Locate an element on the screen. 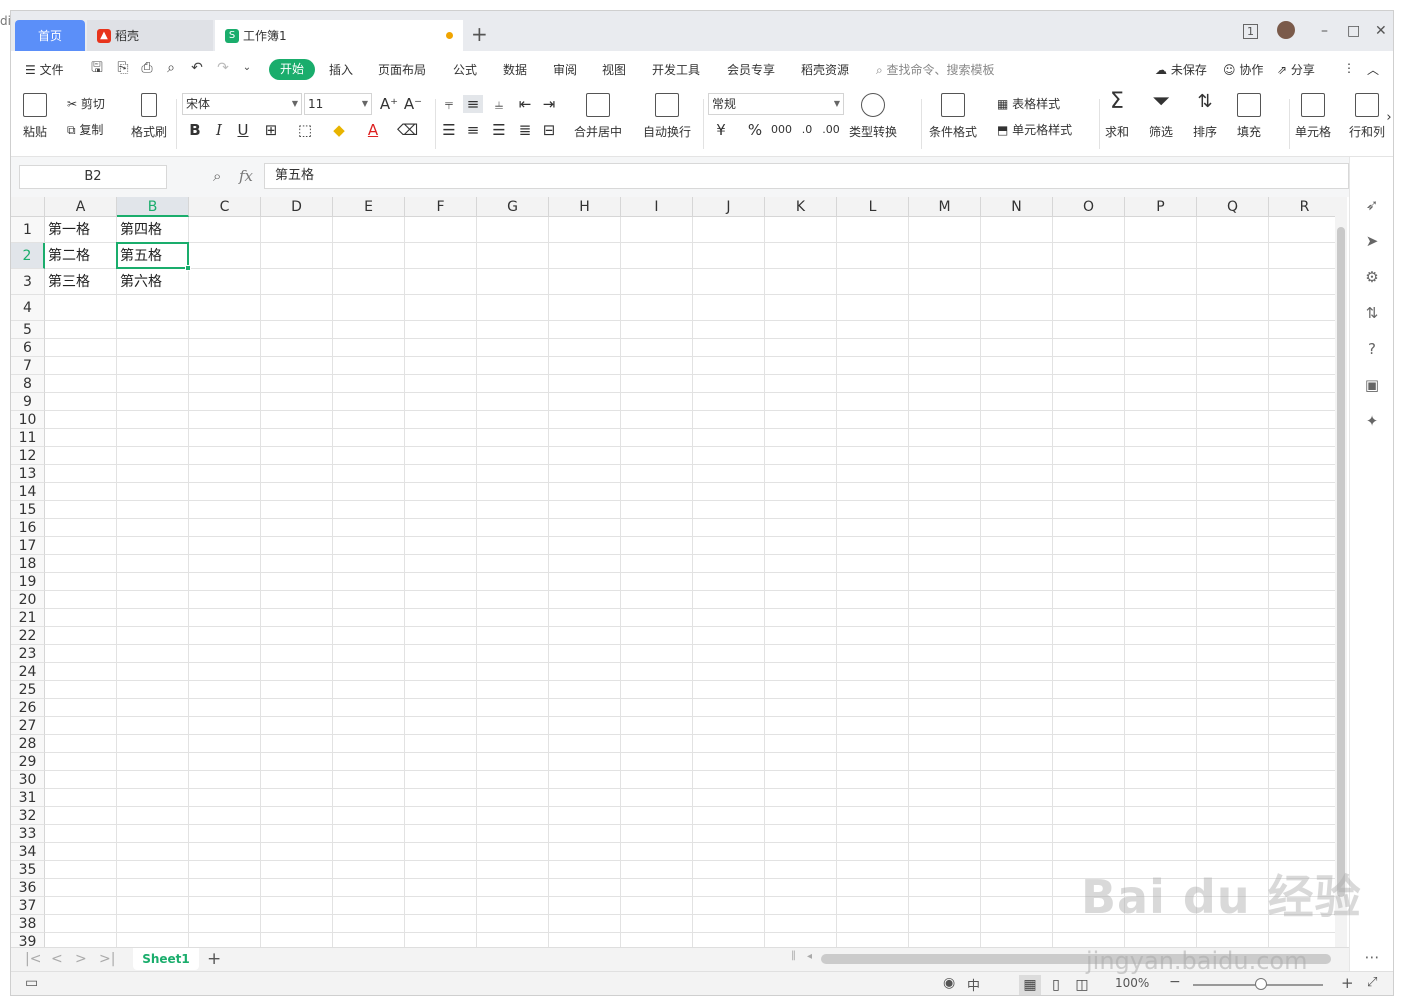 Image resolution: width=1404 pixels, height=1006 pixels. magnifier-icon: ⌕ is located at coordinates (217, 176).